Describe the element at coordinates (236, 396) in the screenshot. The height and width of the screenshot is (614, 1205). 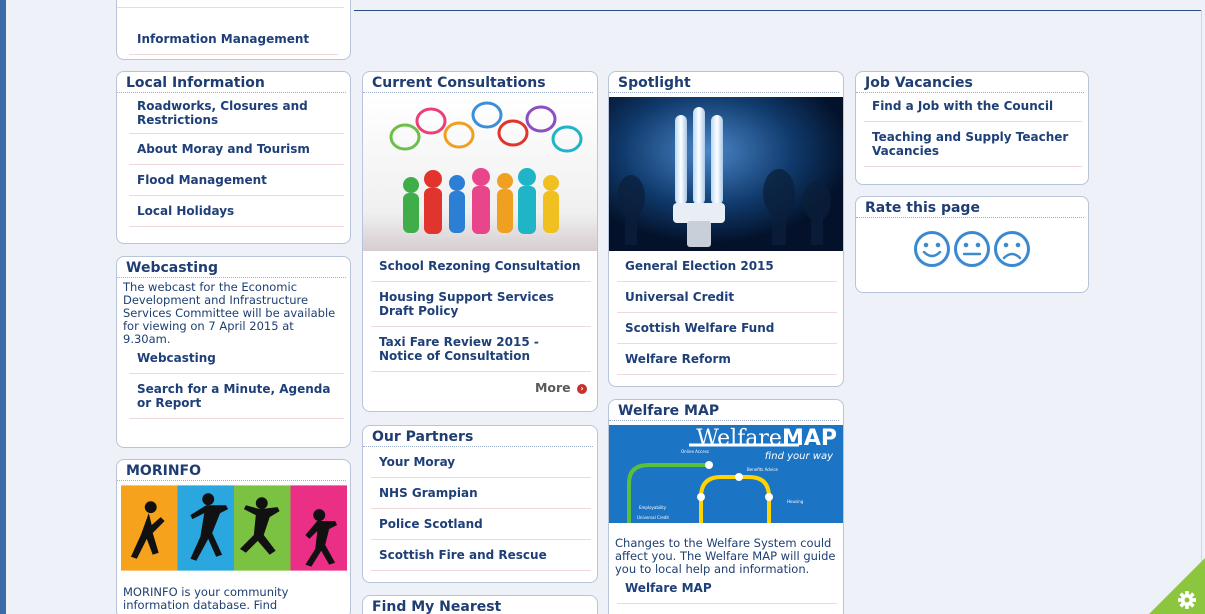
I see `link-search-minute: Search for a Minute, Agenda or Report` at that location.